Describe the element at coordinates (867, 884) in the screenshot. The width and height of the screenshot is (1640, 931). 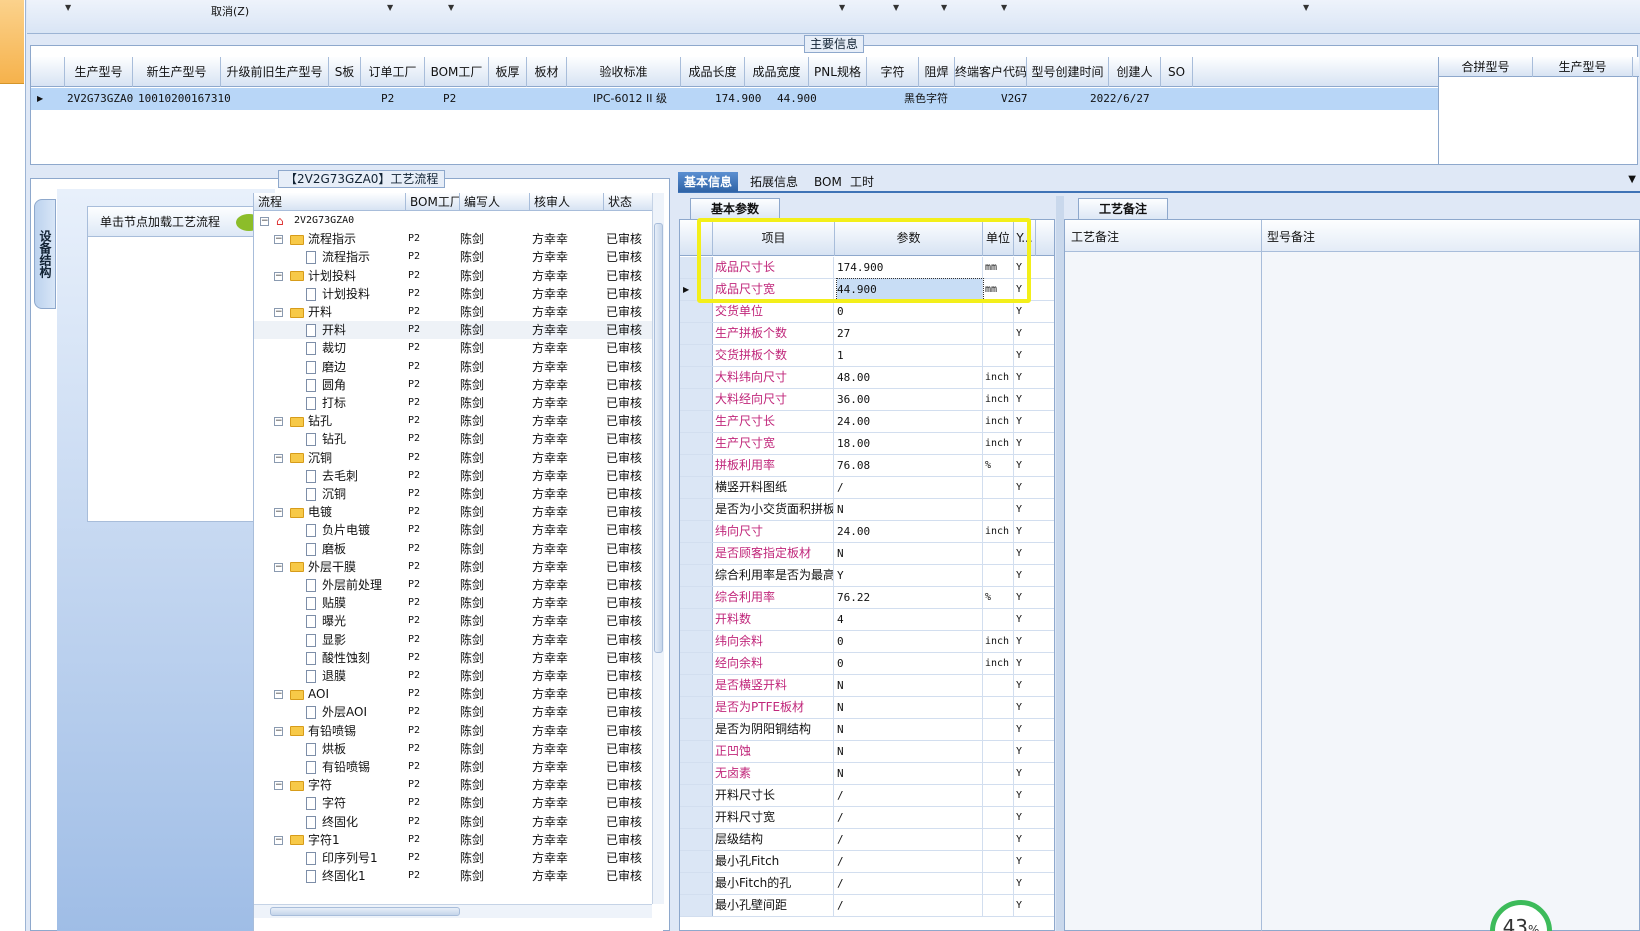
I see `param-row: 最小Fitch的孔 / Y` at that location.